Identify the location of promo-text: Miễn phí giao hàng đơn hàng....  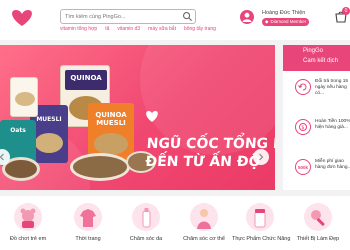
(332, 164).